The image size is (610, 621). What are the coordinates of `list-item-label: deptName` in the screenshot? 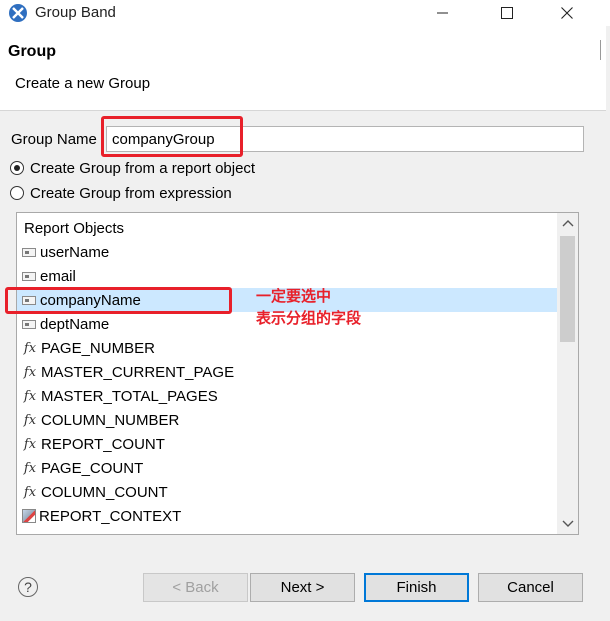 It's located at (75, 324).